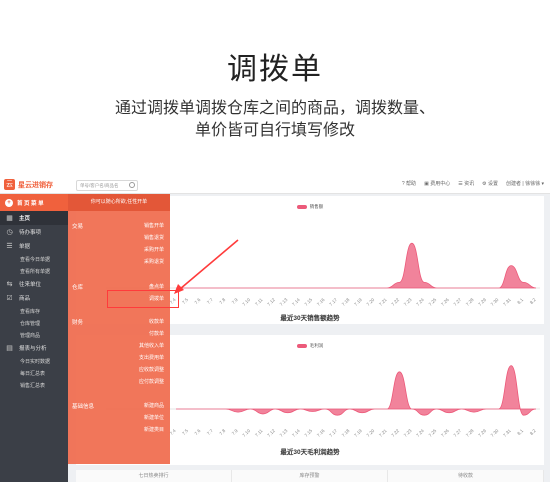 The height and width of the screenshot is (482, 550). I want to click on annotation-arrow, so click(206, 266).